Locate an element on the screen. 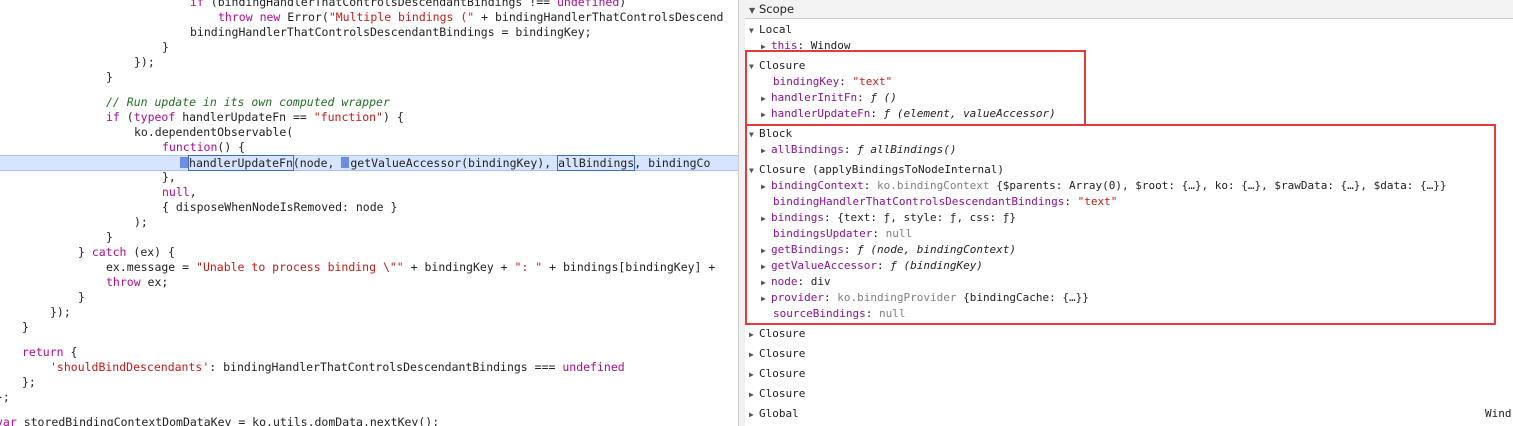  code-token: + bindingKey + is located at coordinates (459, 267).